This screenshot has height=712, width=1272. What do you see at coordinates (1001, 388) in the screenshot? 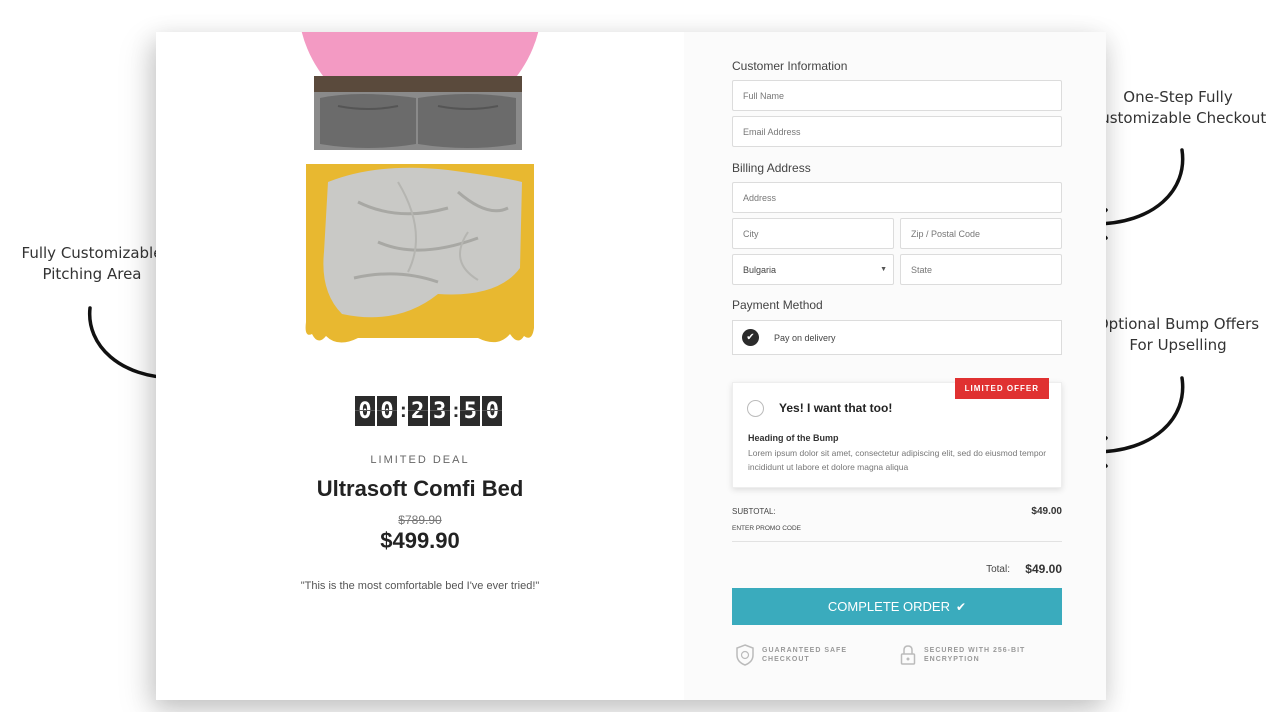
I see `limited-offer-badge: LIMITED OFFER` at bounding box center [1001, 388].